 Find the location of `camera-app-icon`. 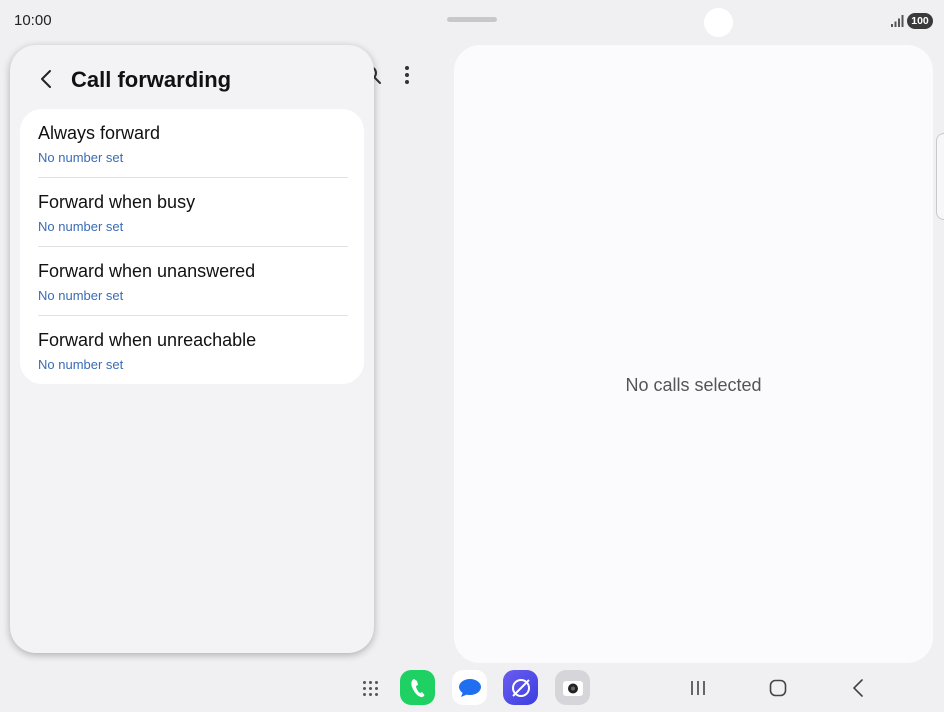

camera-app-icon is located at coordinates (572, 687).